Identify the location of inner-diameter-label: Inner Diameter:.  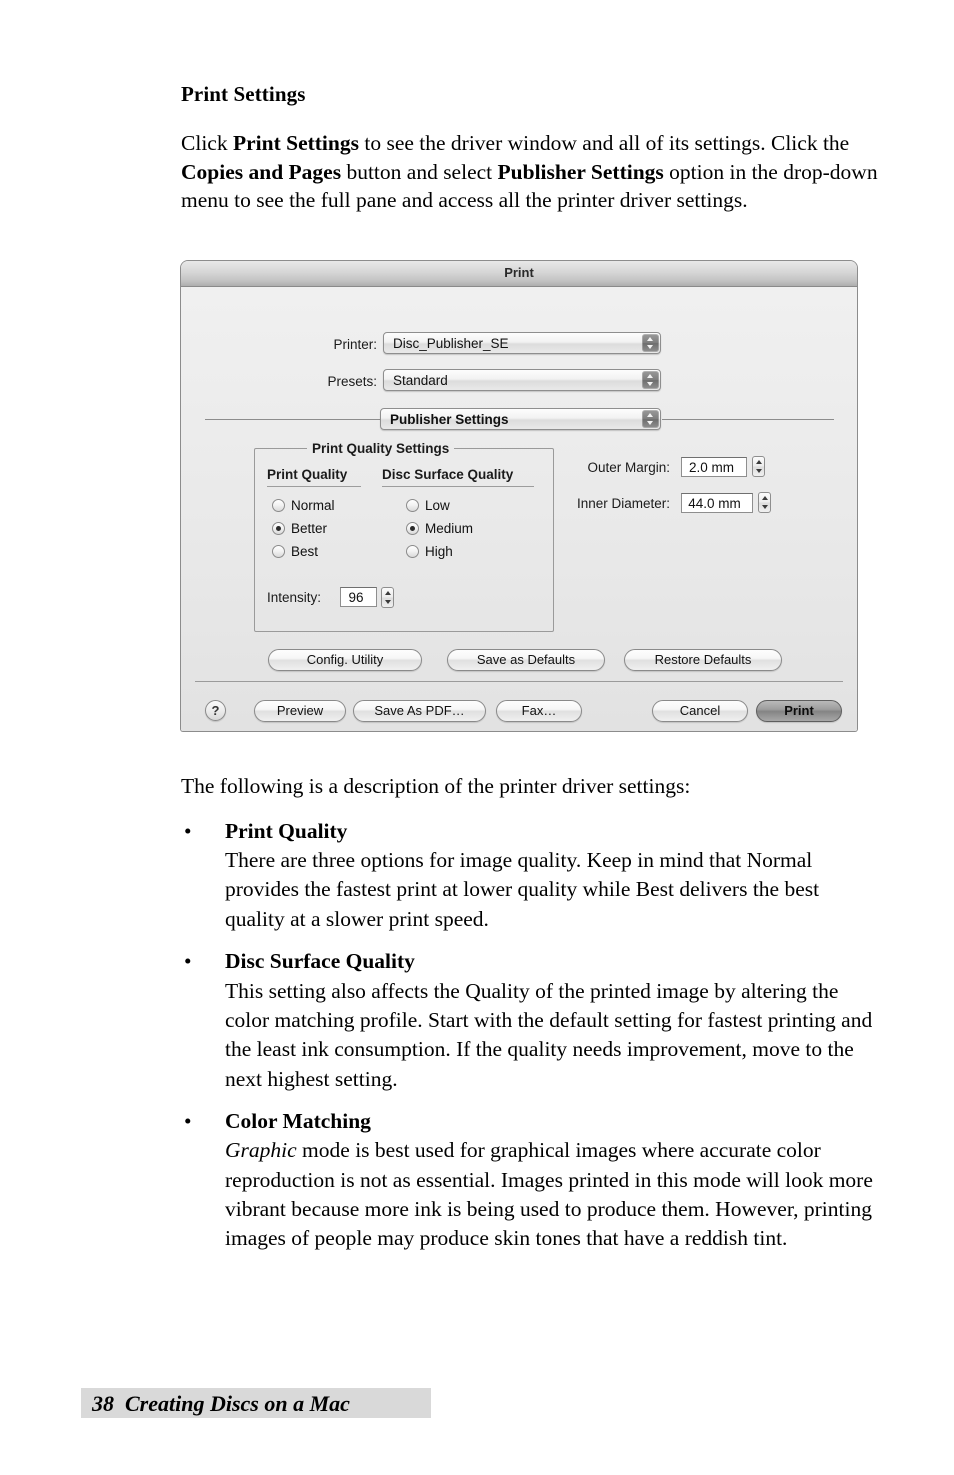
(623, 503).